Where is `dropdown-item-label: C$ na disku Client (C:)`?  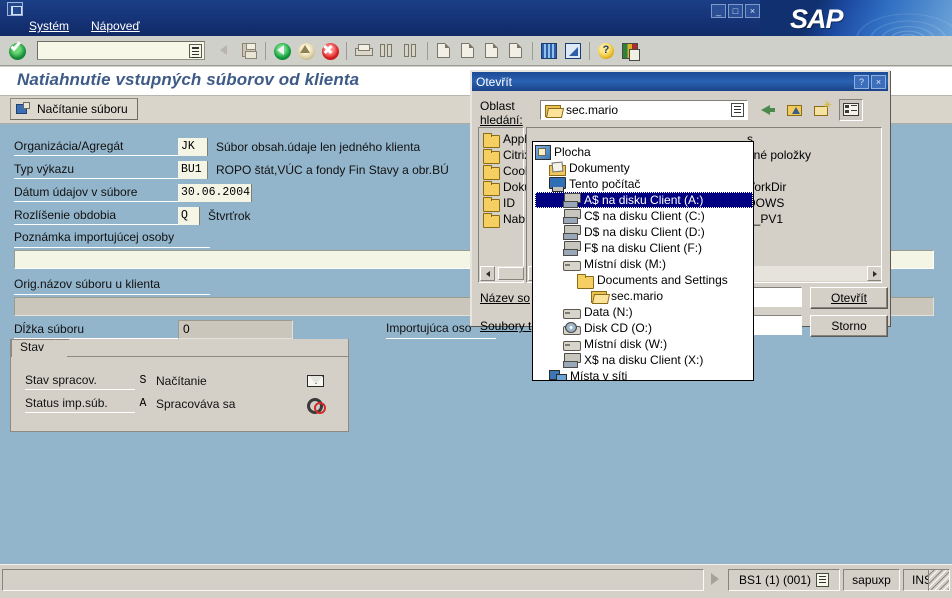 dropdown-item-label: C$ na disku Client (C:) is located at coordinates (644, 216).